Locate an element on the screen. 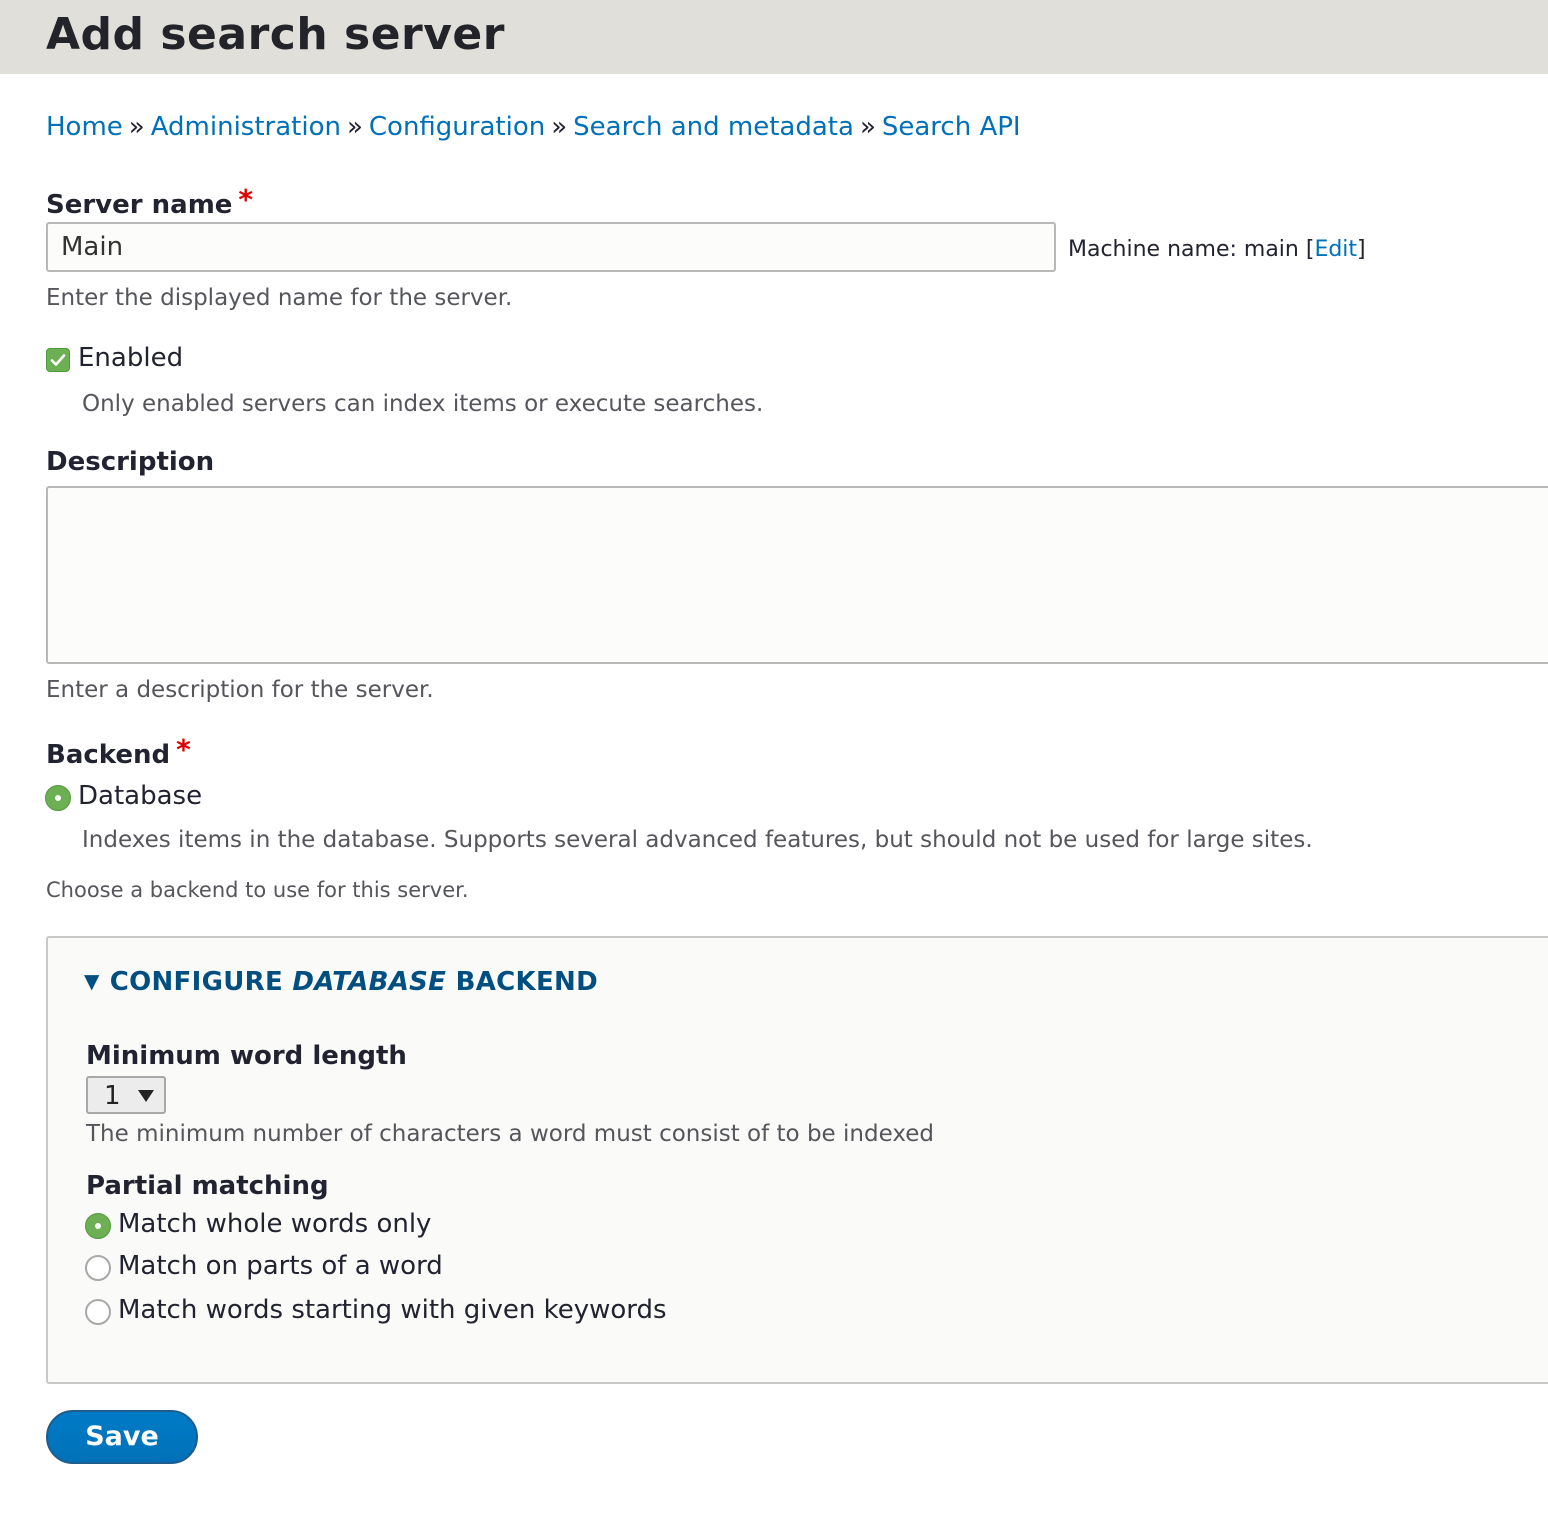 The width and height of the screenshot is (1548, 1528). checkmark-icon is located at coordinates (58, 360).